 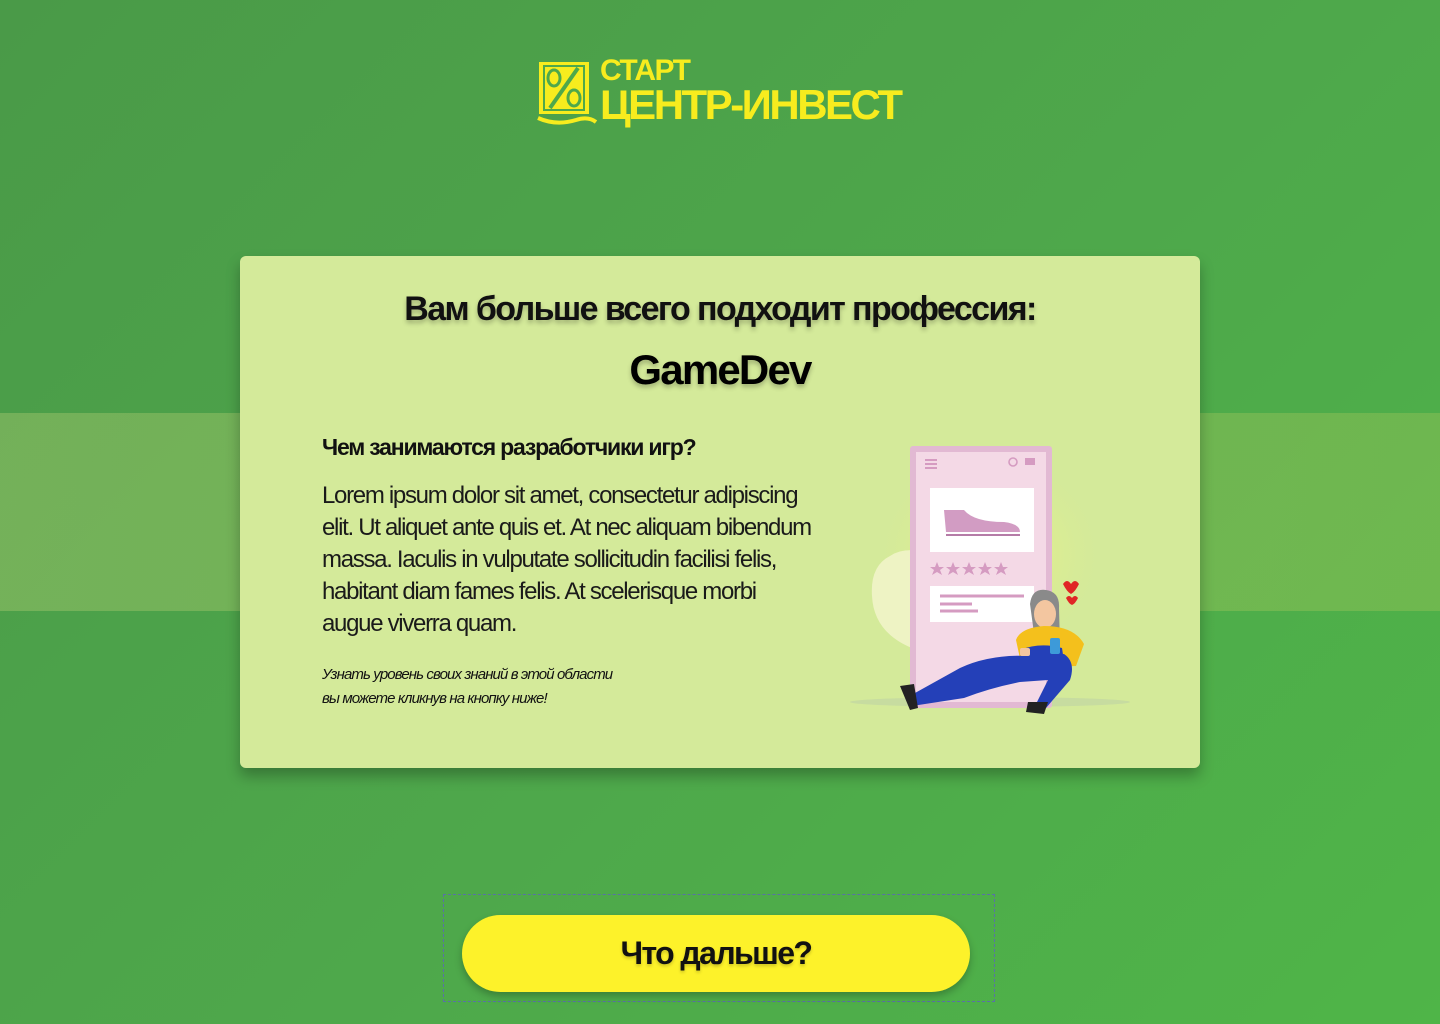 What do you see at coordinates (720, 309) in the screenshot?
I see `result-title: Вам больше всего подходит профессия:` at bounding box center [720, 309].